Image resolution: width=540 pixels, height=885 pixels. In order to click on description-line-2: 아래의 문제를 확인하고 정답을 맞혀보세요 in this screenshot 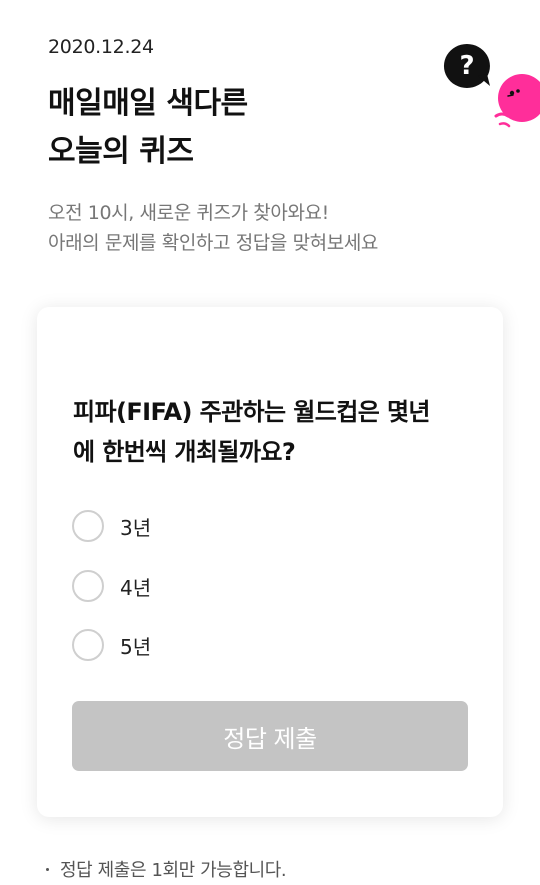, I will do `click(213, 243)`.